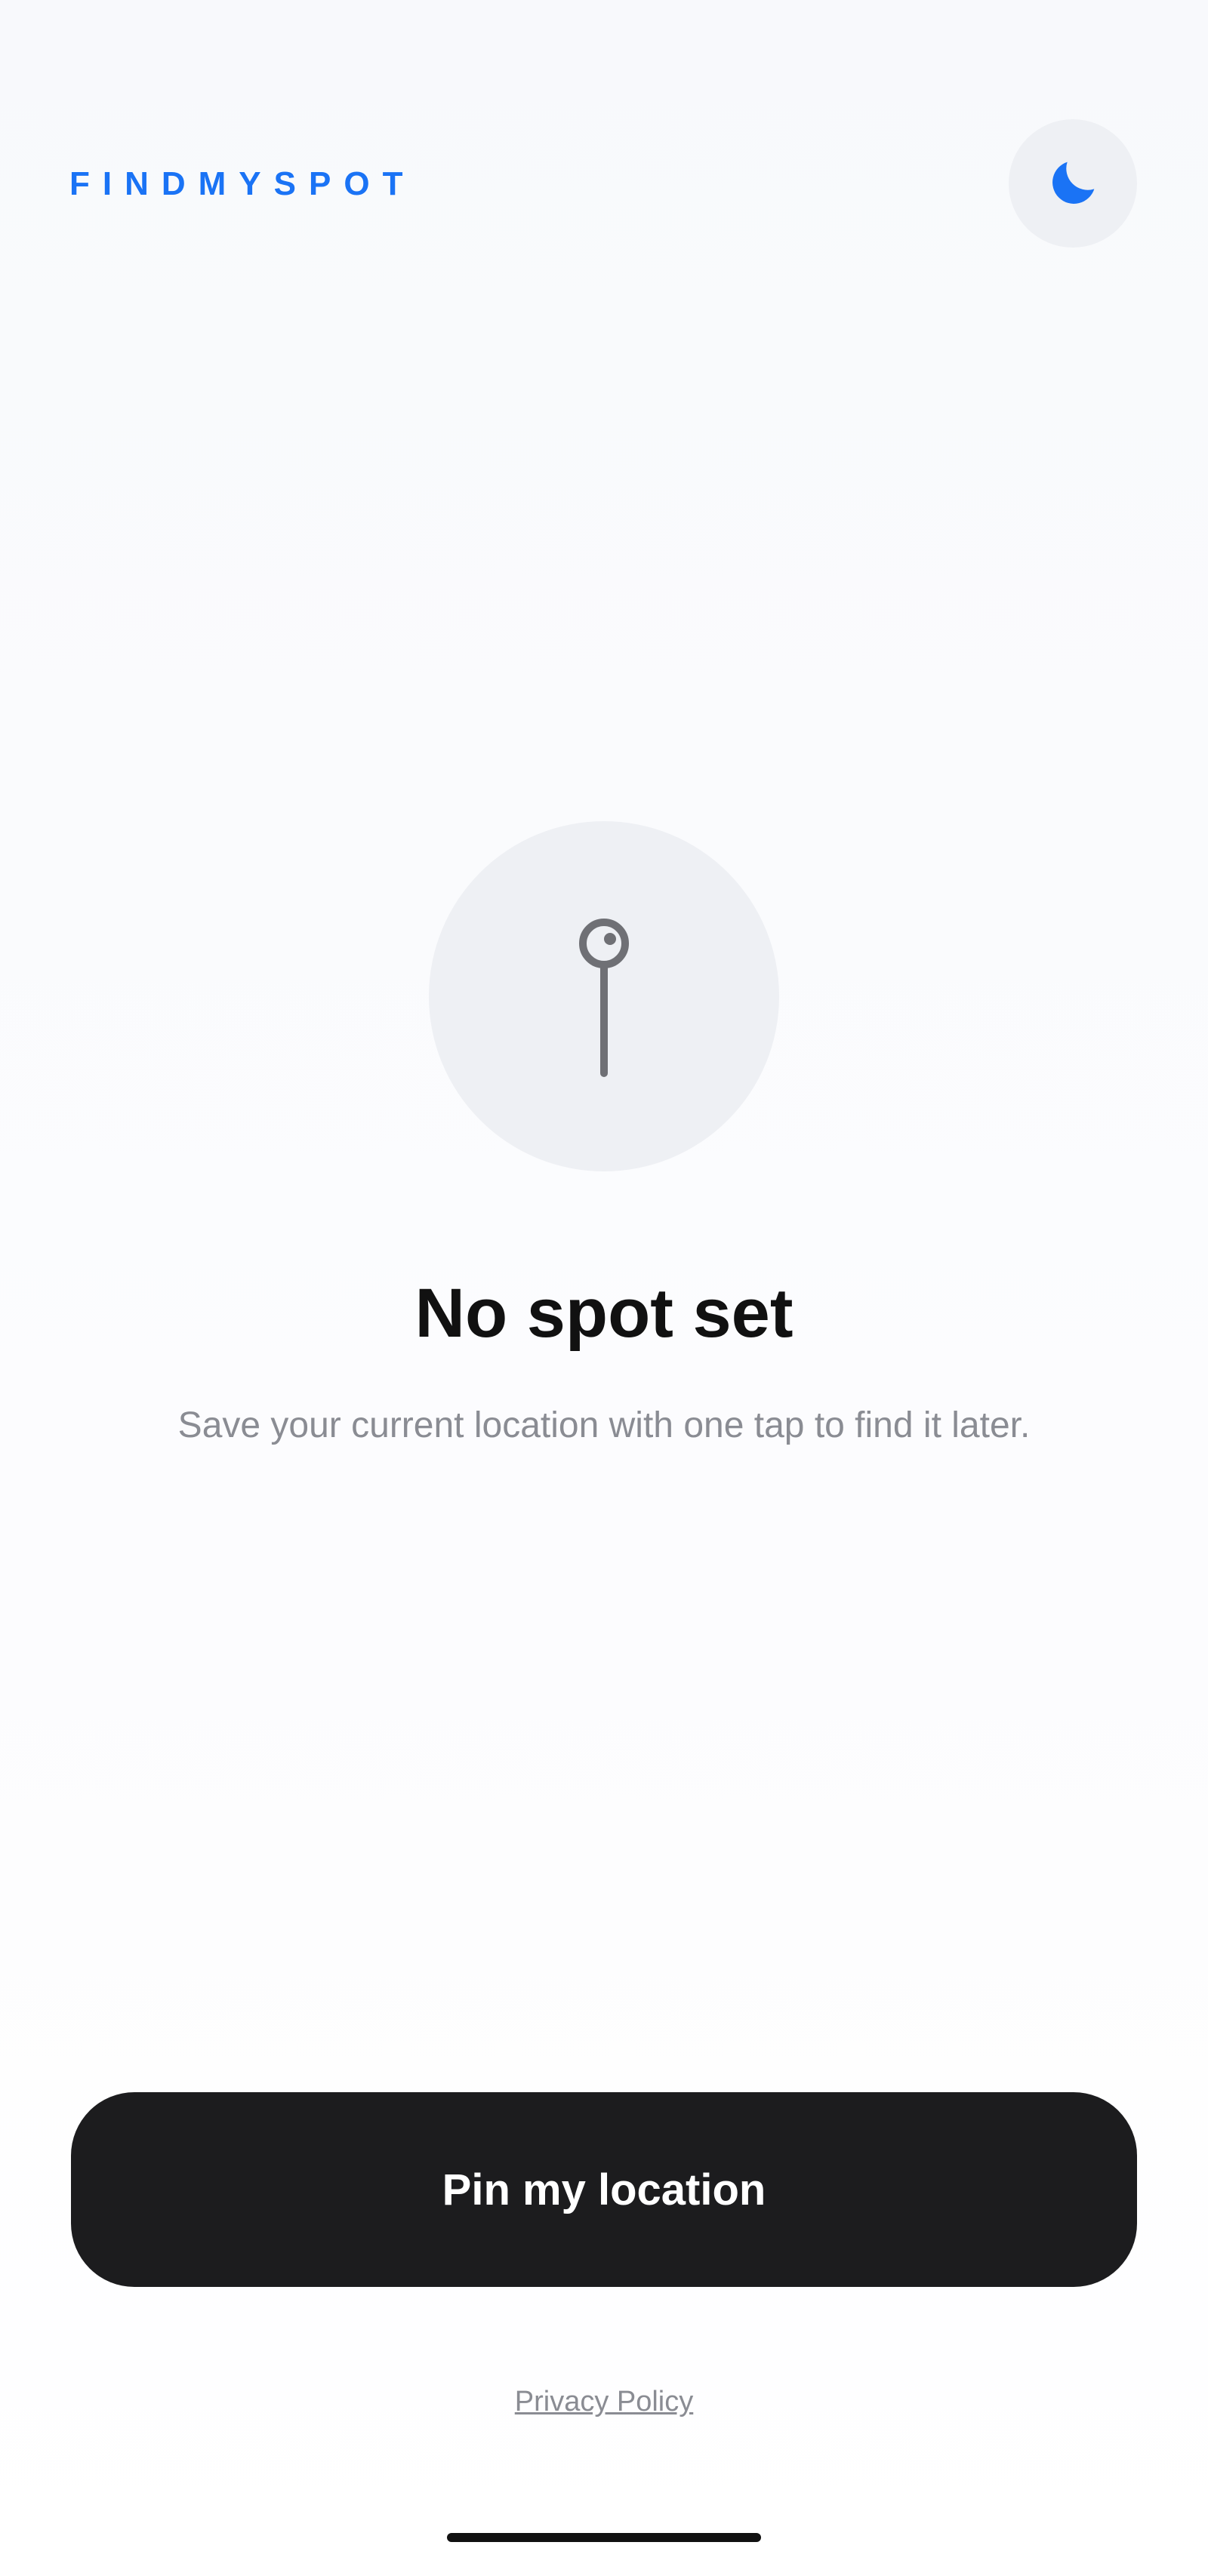 The image size is (1208, 2576). I want to click on empty-state-illustration, so click(604, 996).